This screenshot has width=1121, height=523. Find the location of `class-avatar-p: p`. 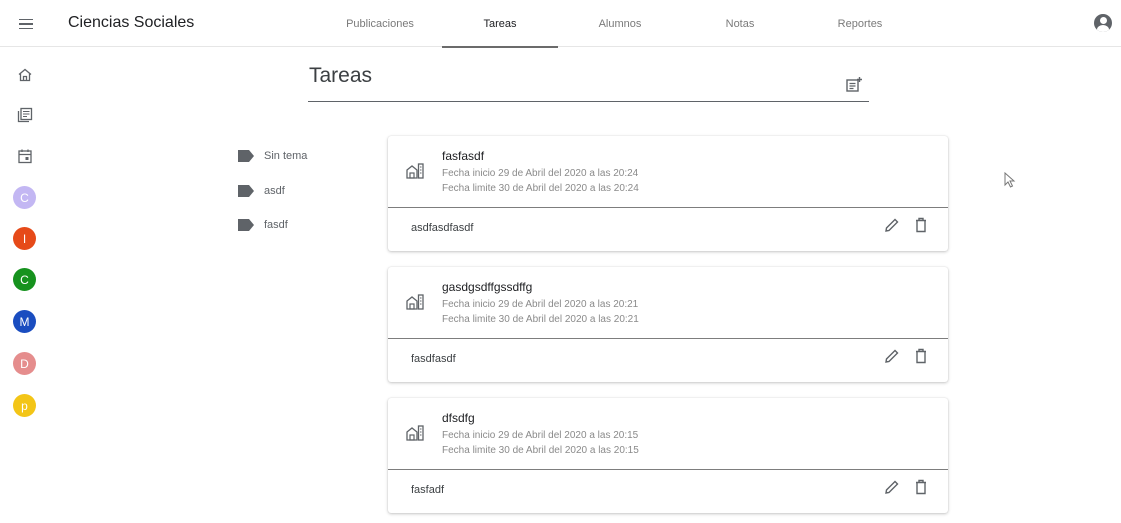

class-avatar-p: p is located at coordinates (24, 405).